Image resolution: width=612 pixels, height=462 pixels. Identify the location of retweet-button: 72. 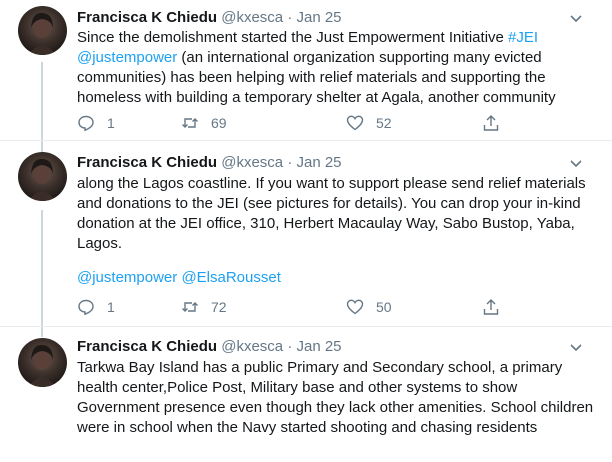
(204, 307).